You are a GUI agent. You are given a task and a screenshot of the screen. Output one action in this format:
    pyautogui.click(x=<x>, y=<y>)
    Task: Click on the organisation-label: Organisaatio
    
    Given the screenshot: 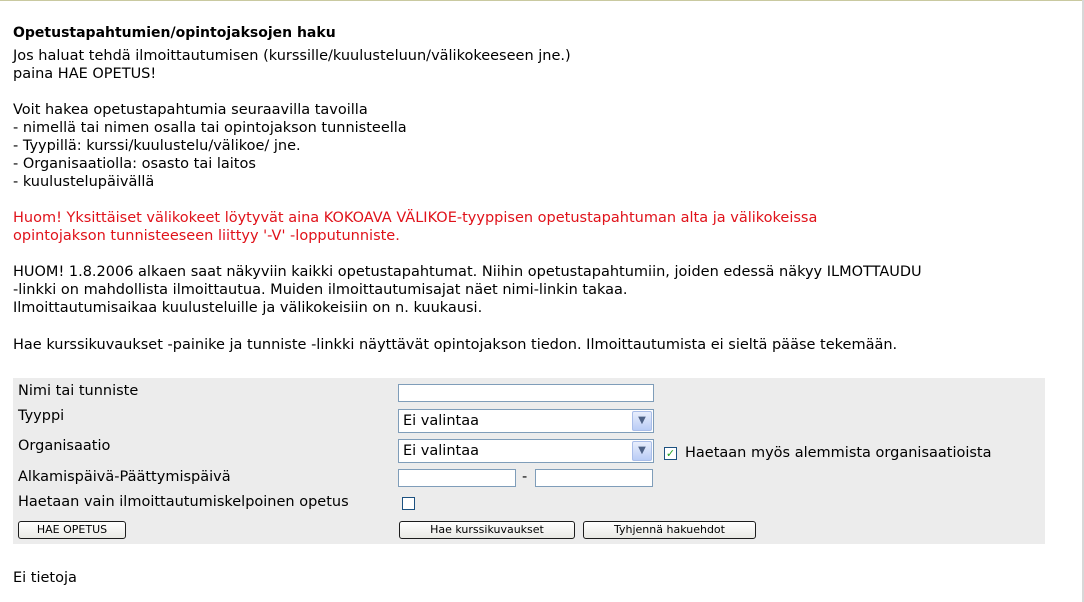 What is the action you would take?
    pyautogui.click(x=64, y=446)
    